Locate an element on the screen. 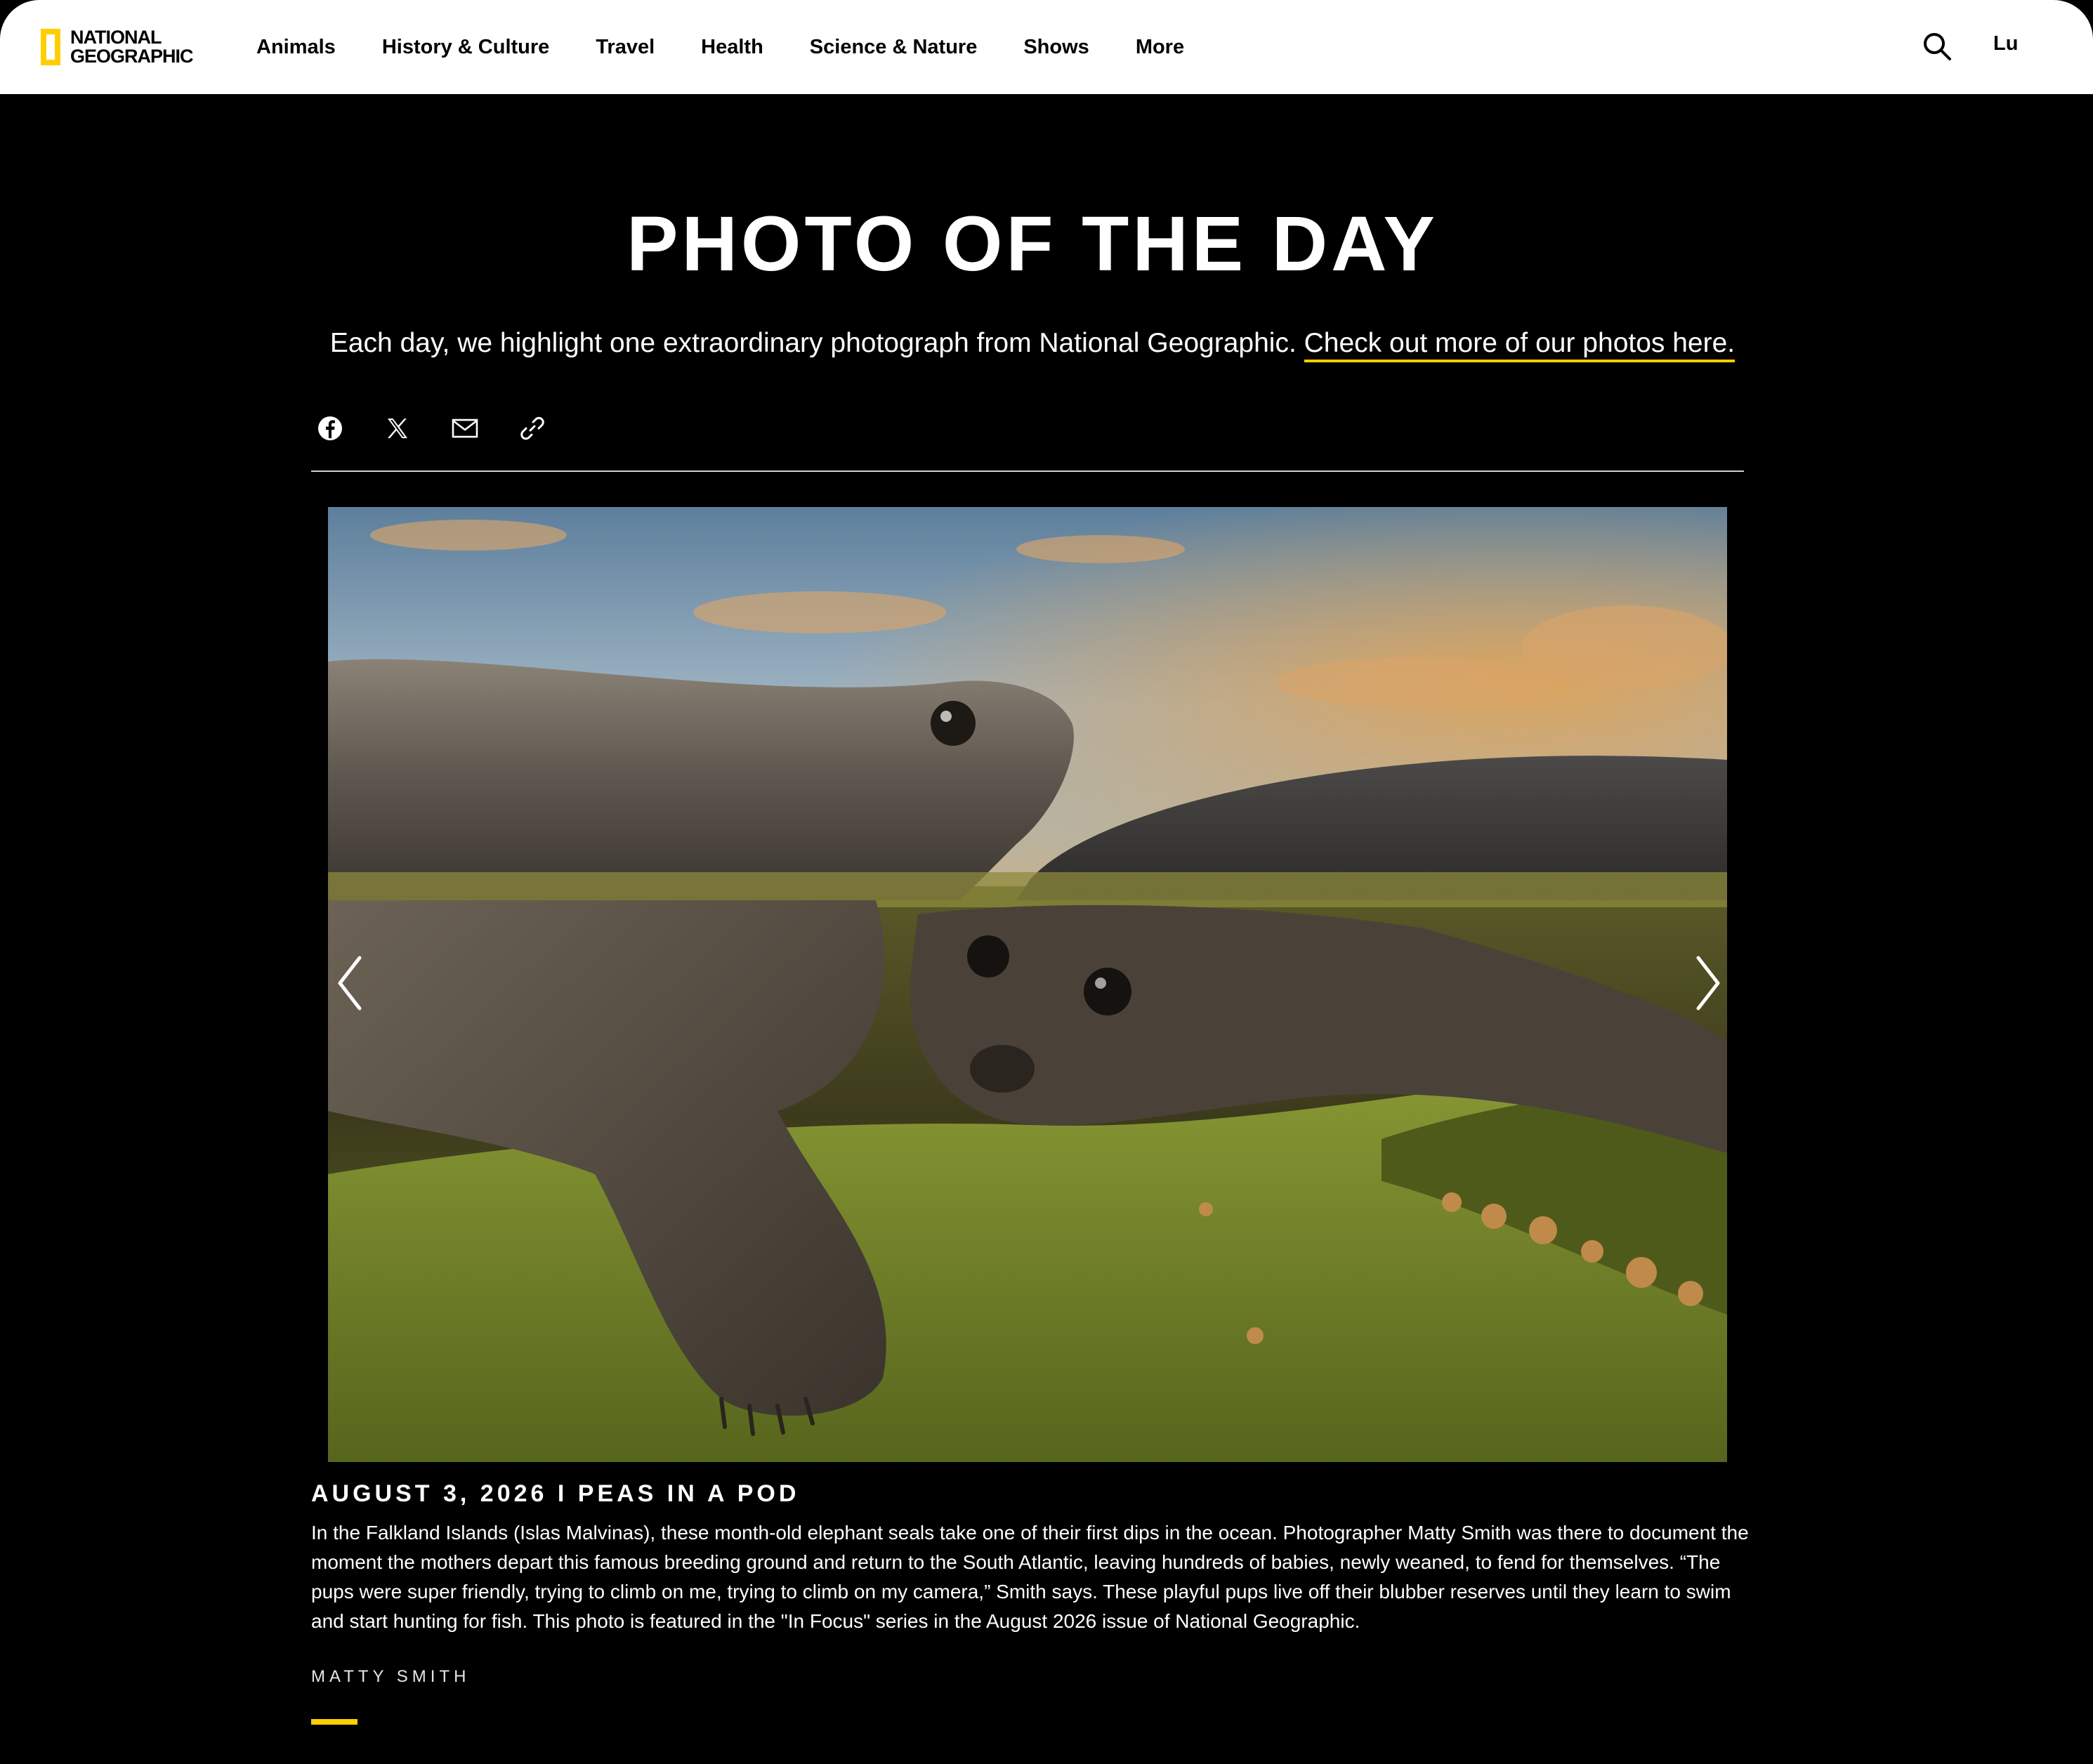 The height and width of the screenshot is (1764, 2093). nav-science-nature: Science & Nature is located at coordinates (894, 47).